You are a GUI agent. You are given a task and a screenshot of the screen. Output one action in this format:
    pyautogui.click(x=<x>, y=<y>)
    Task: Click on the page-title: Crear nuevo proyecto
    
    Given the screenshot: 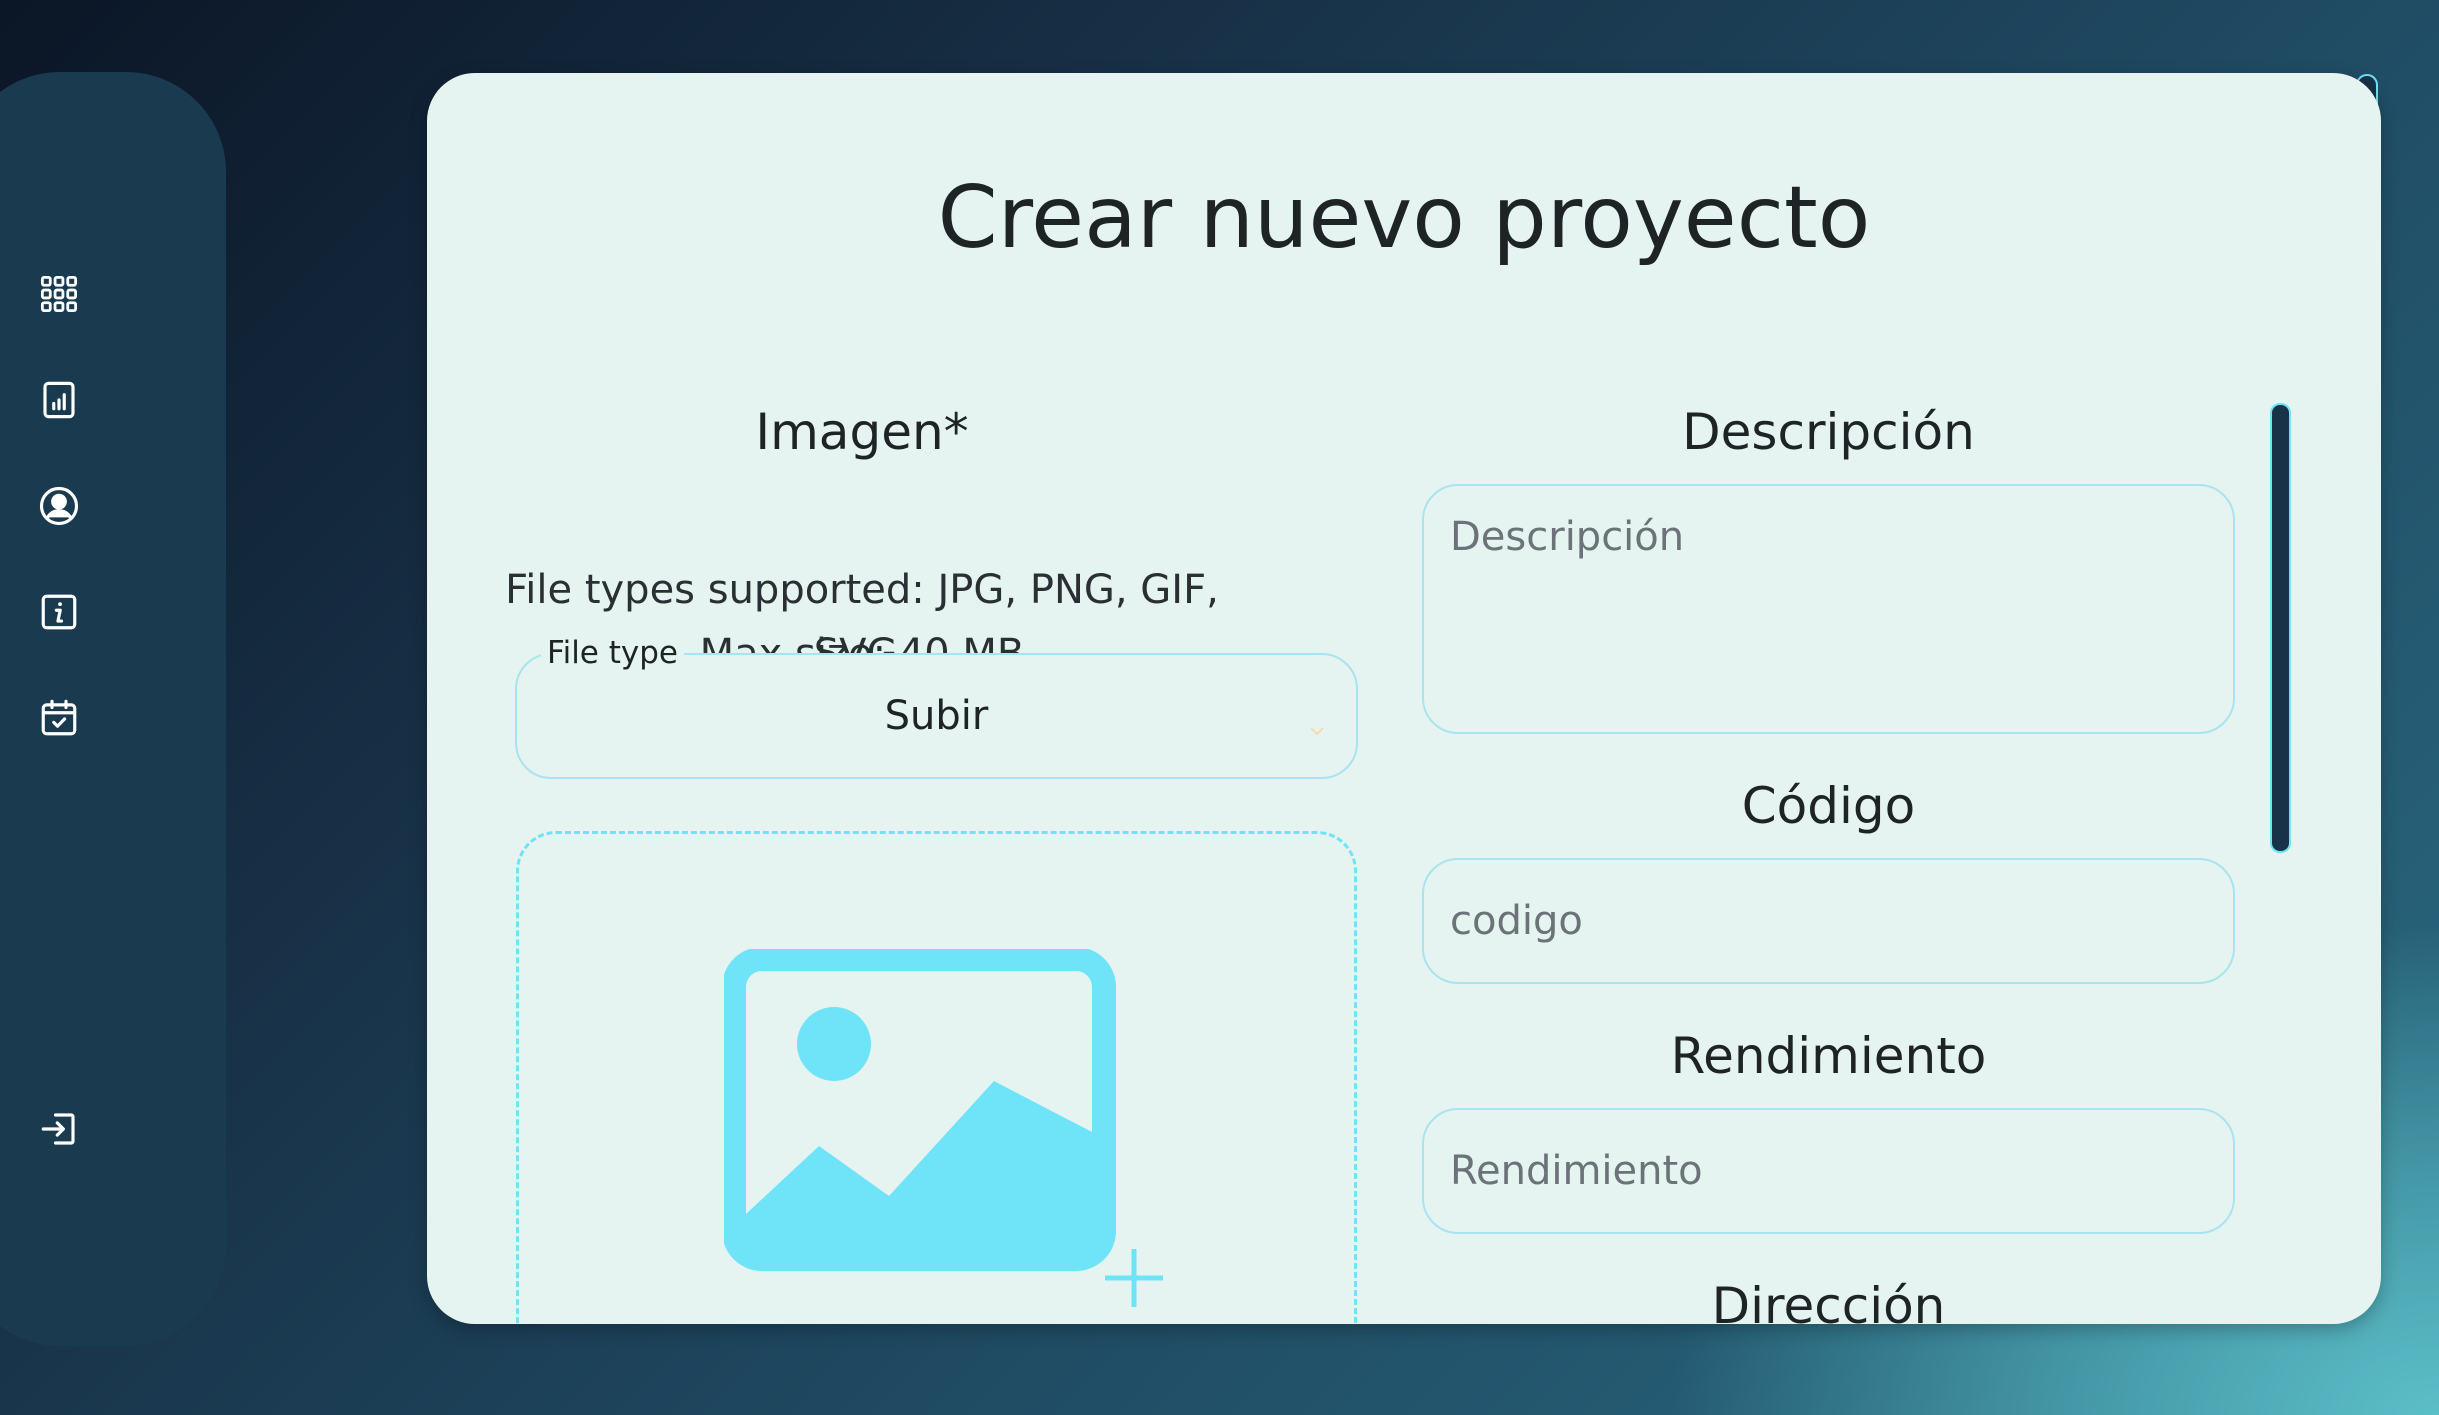 What is the action you would take?
    pyautogui.click(x=1404, y=218)
    